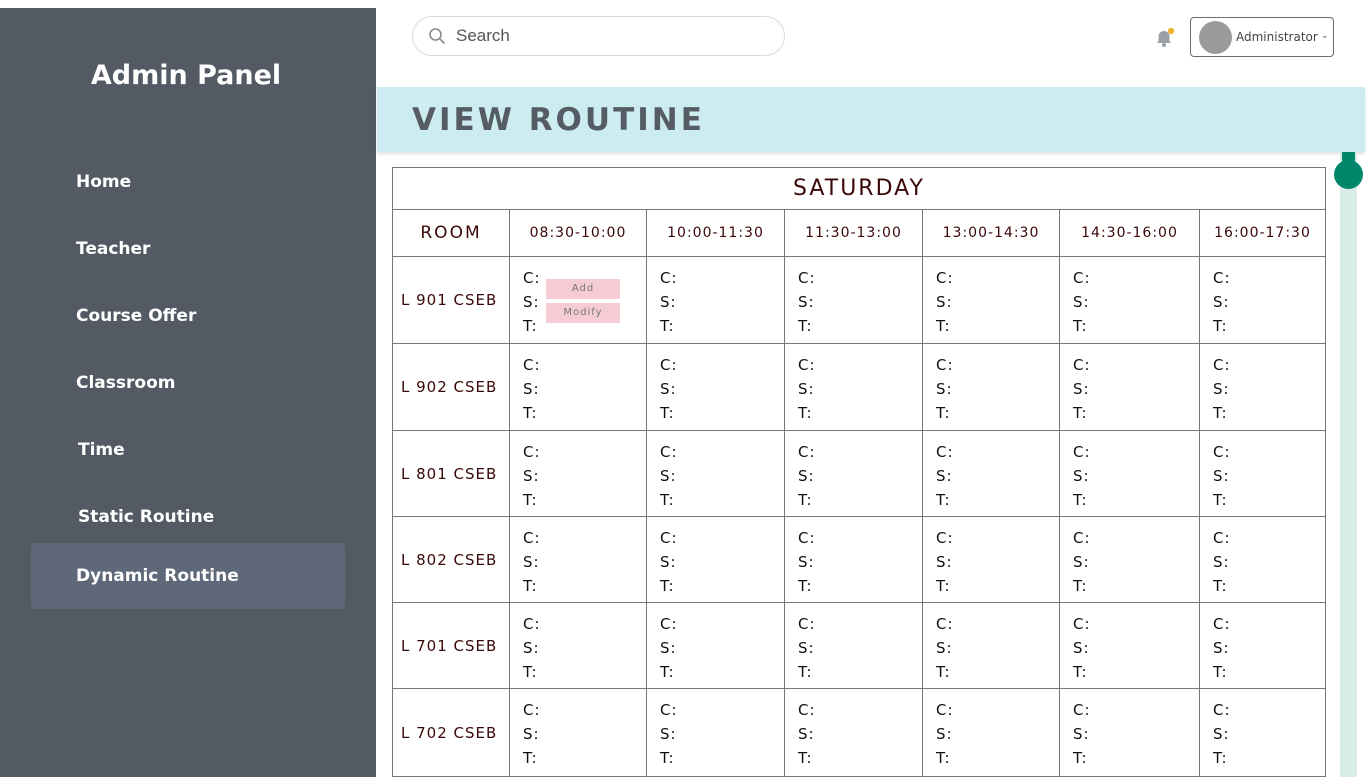 The height and width of the screenshot is (777, 1370). Describe the element at coordinates (578, 300) in the screenshot. I see `routine-slot: C: S: T: Add Modify` at that location.